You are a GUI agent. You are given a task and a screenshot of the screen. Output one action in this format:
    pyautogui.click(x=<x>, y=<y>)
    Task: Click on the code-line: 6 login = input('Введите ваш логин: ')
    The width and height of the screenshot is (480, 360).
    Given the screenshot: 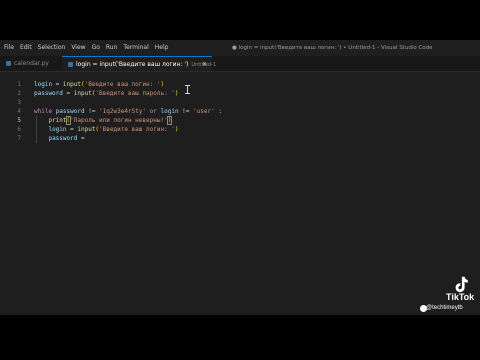 What is the action you would take?
    pyautogui.click(x=240, y=129)
    